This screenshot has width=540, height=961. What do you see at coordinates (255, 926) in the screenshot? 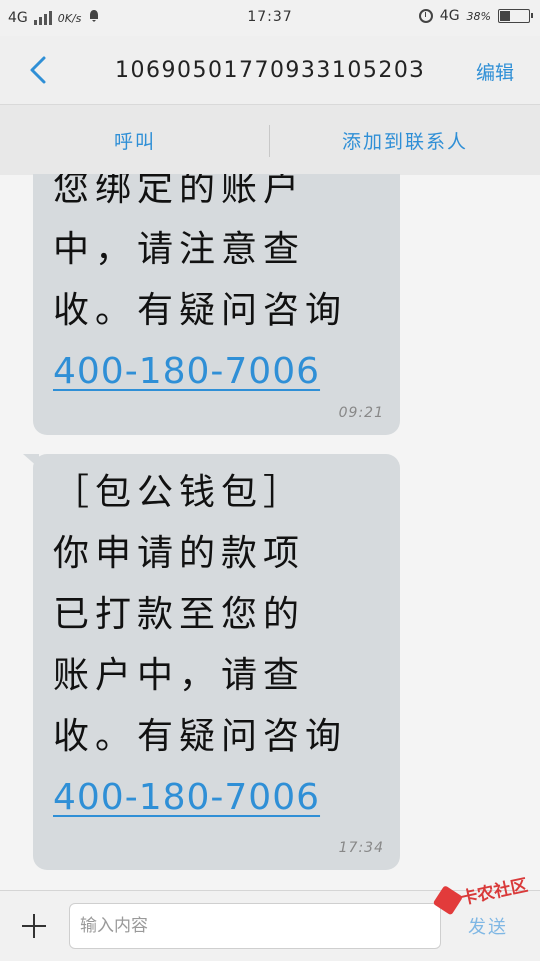
I see `message-input` at bounding box center [255, 926].